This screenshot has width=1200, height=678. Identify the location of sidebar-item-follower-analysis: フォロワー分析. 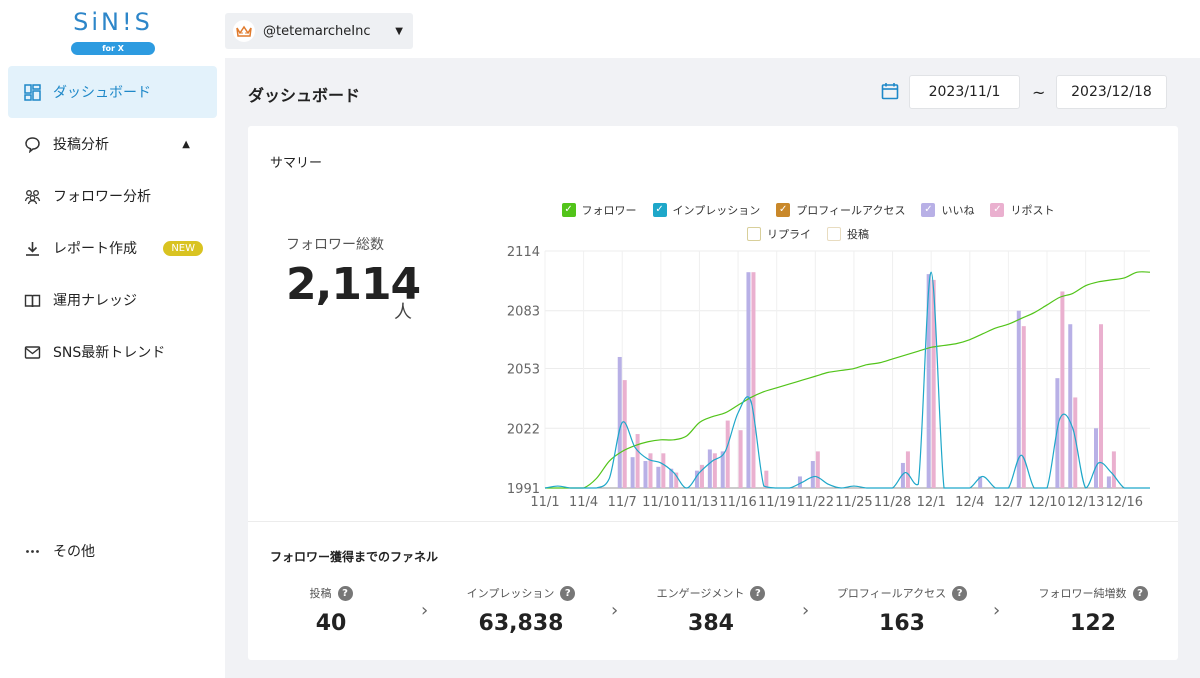
(112, 196).